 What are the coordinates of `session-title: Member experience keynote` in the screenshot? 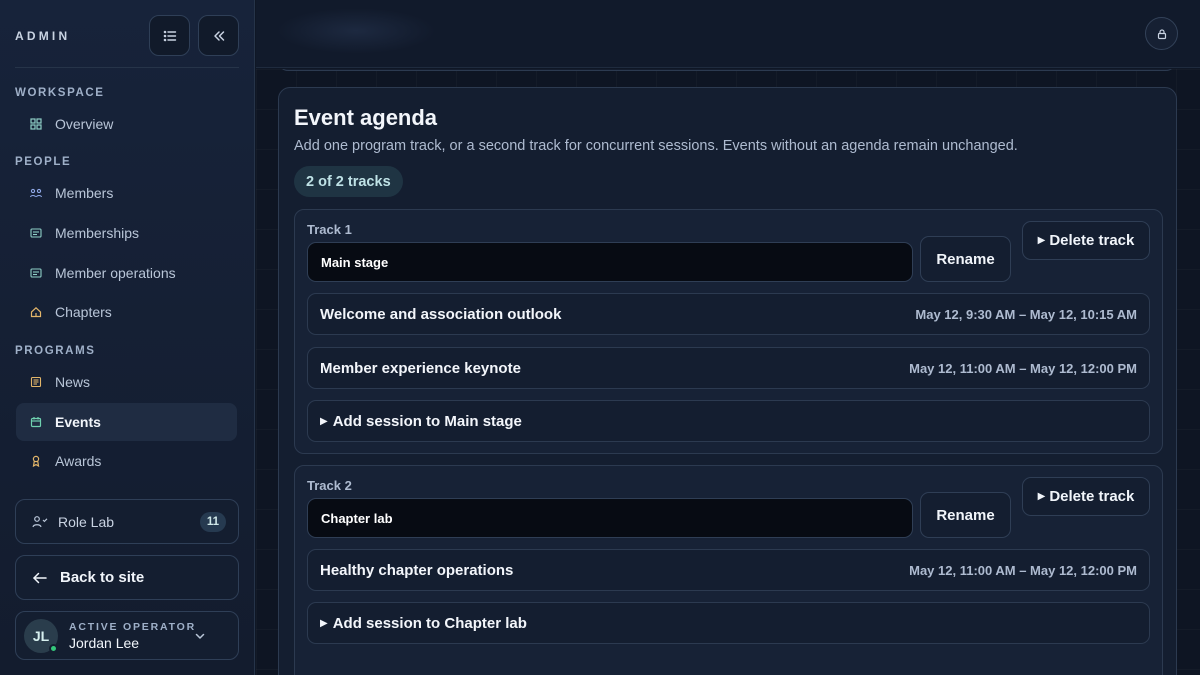 It's located at (420, 368).